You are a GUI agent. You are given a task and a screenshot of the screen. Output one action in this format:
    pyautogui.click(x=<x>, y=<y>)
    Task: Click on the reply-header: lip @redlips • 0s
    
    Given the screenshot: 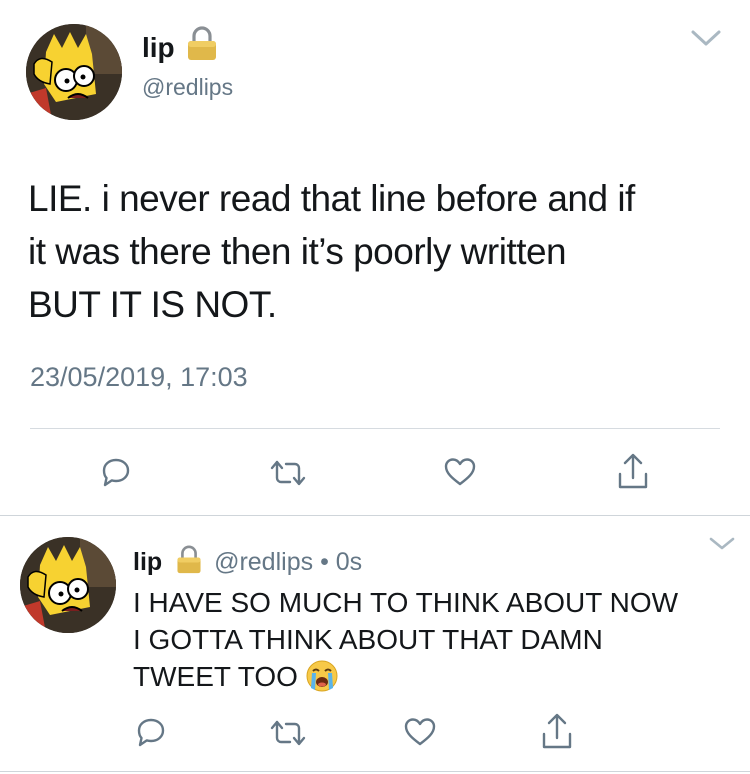 What is the action you would take?
    pyautogui.click(x=247, y=563)
    